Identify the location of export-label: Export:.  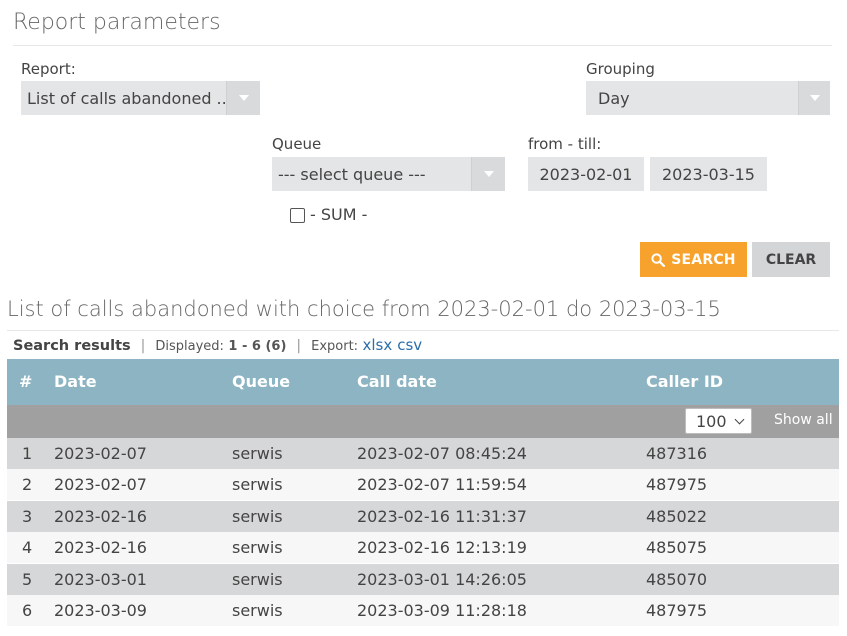
(335, 346).